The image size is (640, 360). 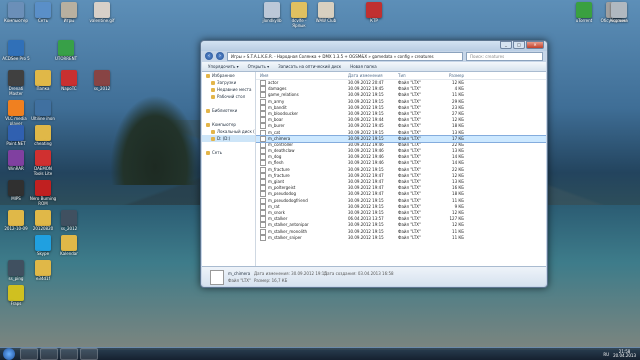 What do you see at coordinates (49, 354) in the screenshot?
I see `taskbar-explorer-button` at bounding box center [49, 354].